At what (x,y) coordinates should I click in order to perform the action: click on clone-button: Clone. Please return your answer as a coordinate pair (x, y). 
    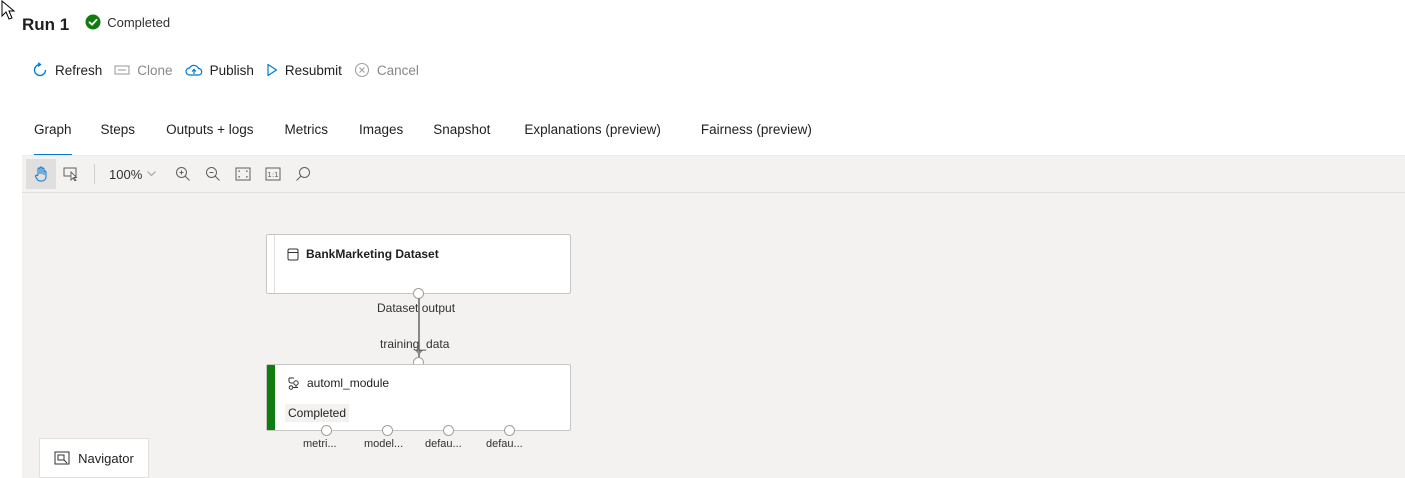
    Looking at the image, I should click on (143, 70).